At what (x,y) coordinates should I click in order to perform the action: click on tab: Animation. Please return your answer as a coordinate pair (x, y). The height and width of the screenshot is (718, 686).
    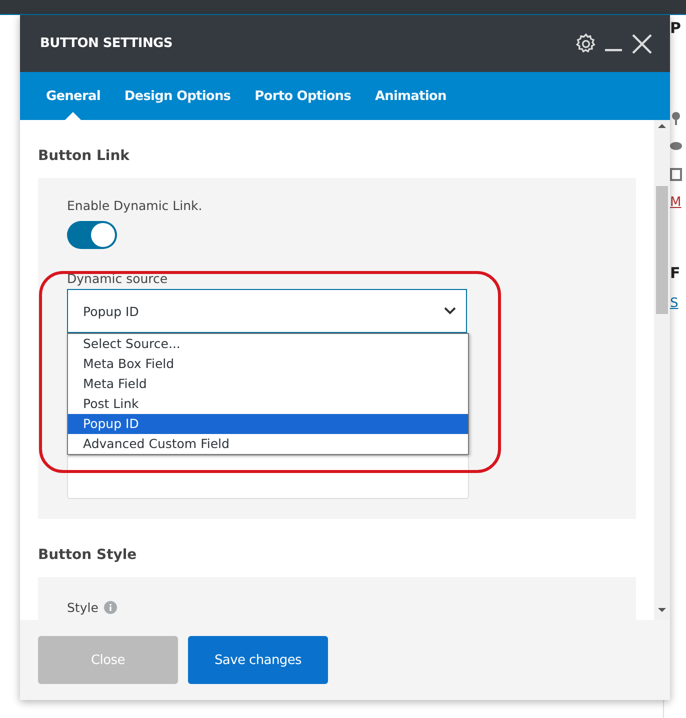
    Looking at the image, I should click on (411, 96).